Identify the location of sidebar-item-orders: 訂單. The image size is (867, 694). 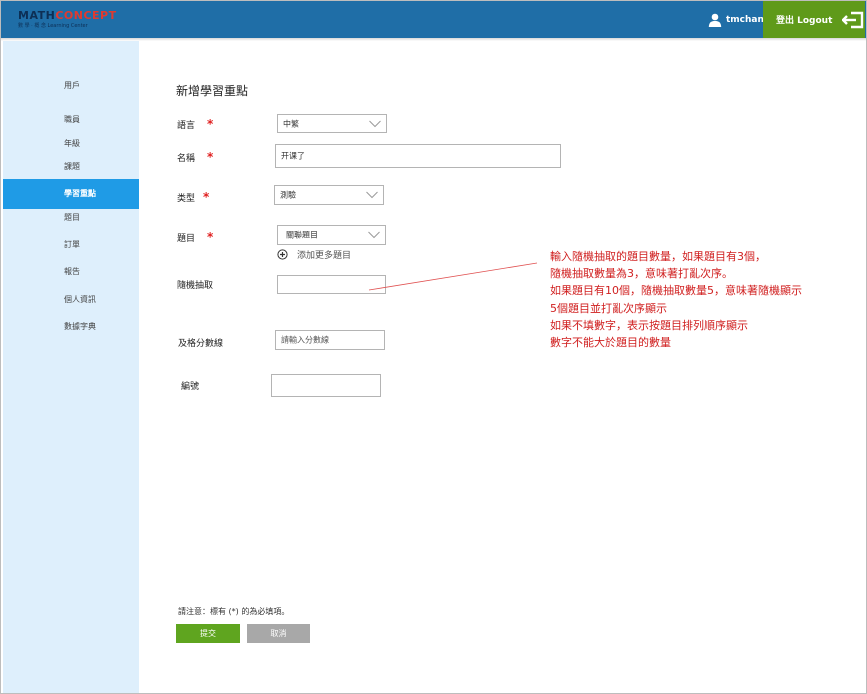
(71, 245).